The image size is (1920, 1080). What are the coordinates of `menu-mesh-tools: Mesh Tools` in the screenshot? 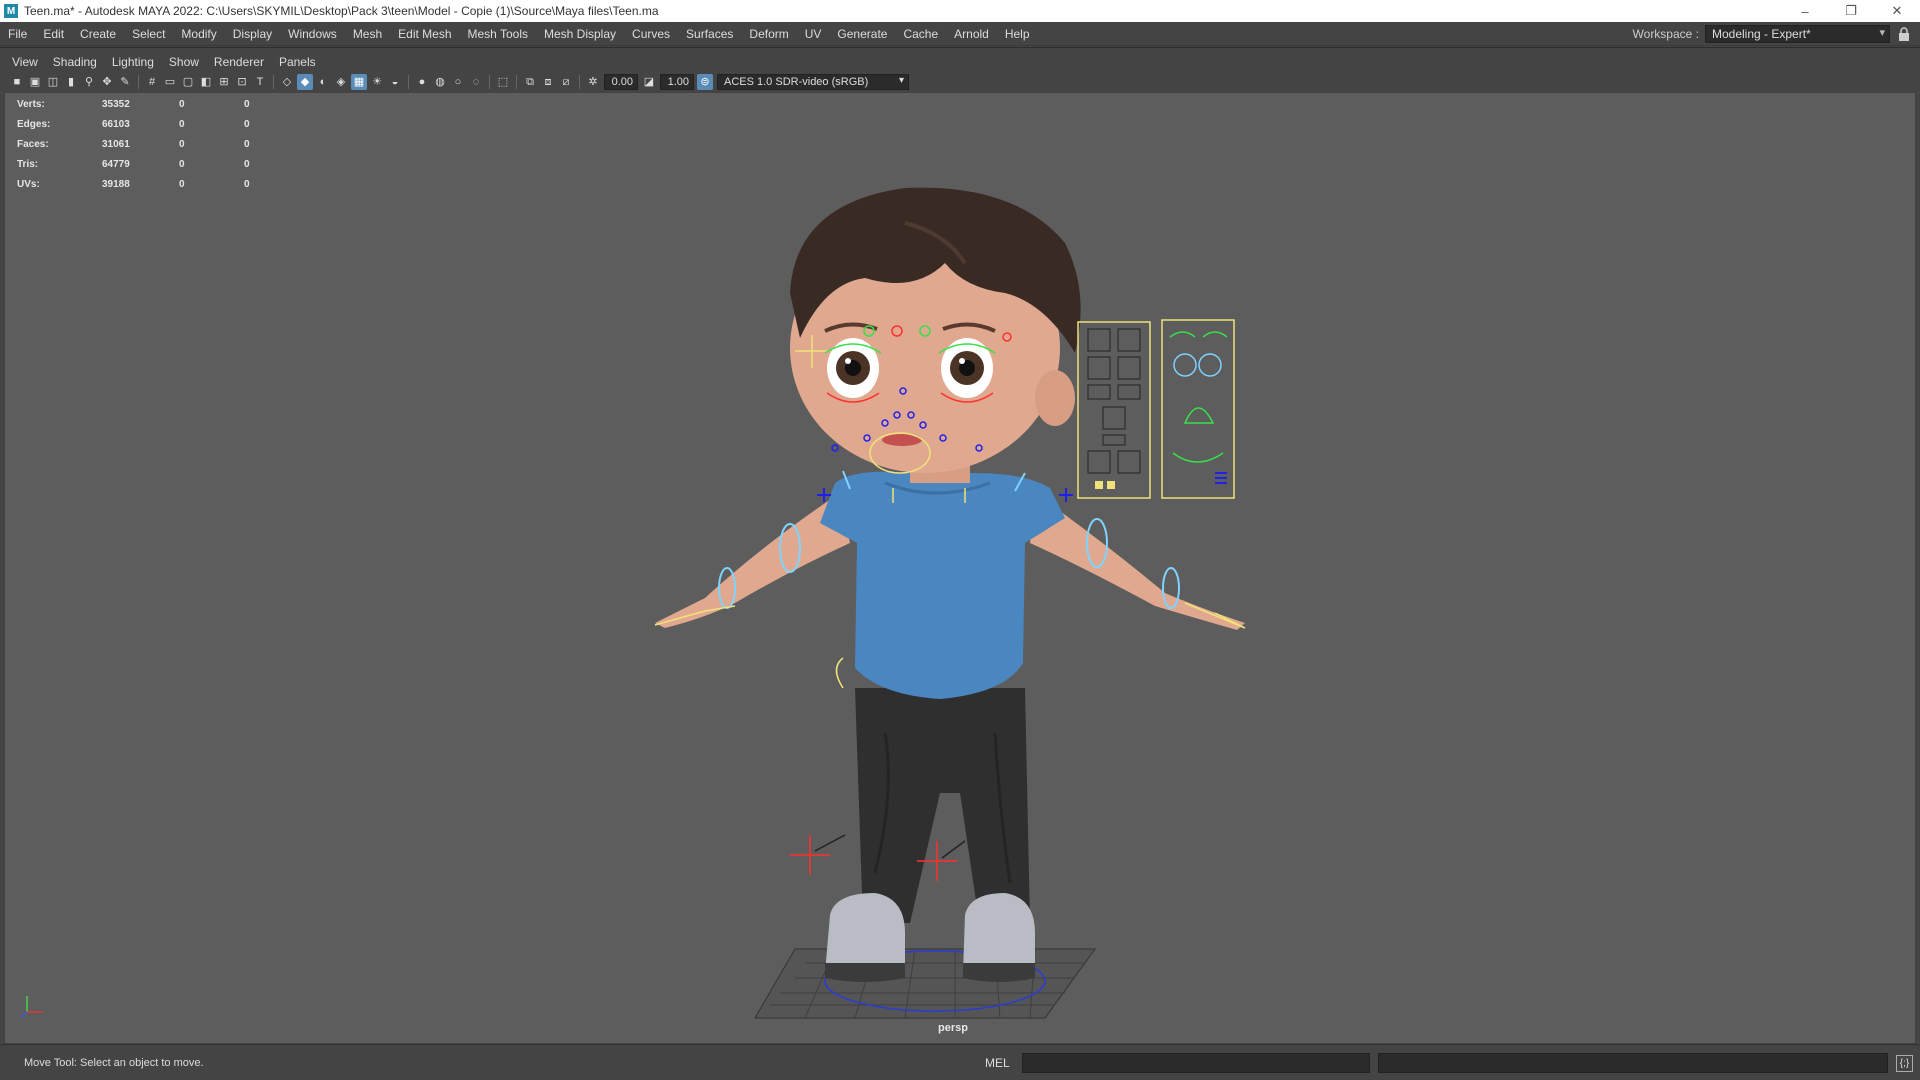 It's located at (498, 34).